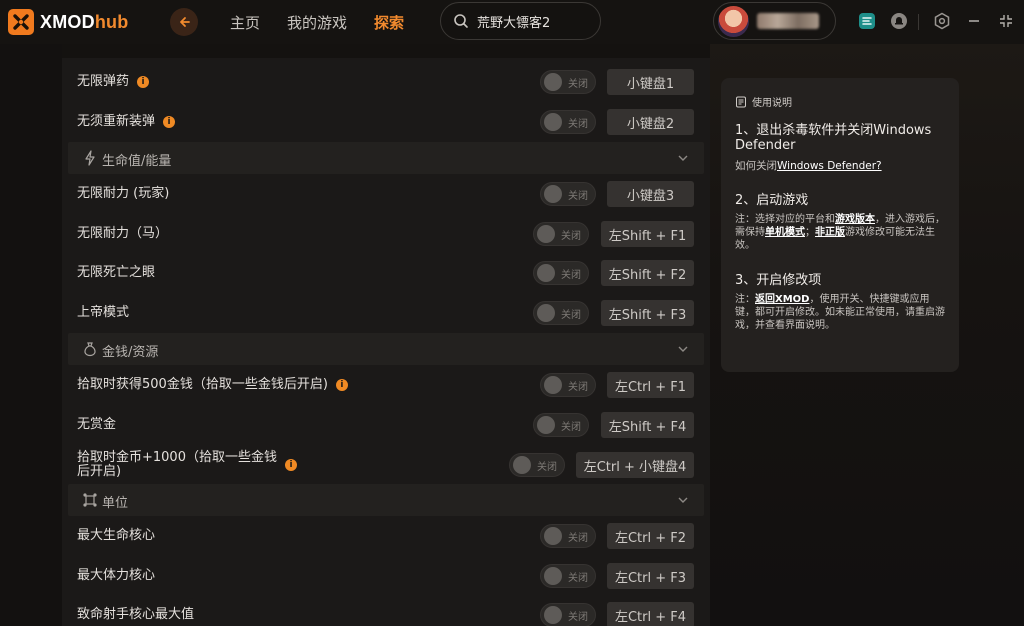  What do you see at coordinates (650, 614) in the screenshot?
I see `hotkey-button: 左Ctrl + F4` at bounding box center [650, 614].